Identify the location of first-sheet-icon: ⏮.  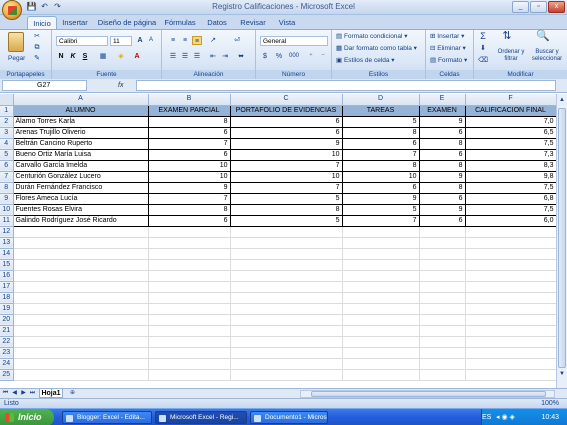
(5, 393).